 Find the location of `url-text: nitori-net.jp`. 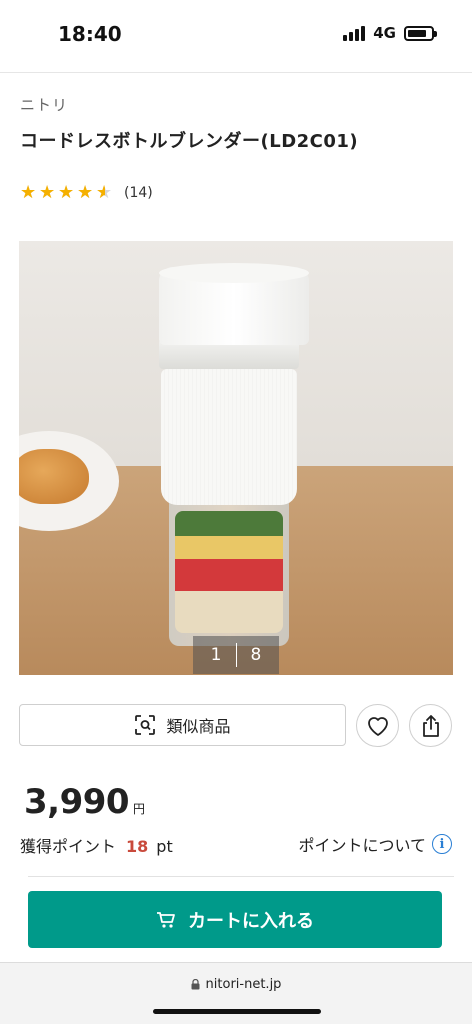

url-text: nitori-net.jp is located at coordinates (243, 984).